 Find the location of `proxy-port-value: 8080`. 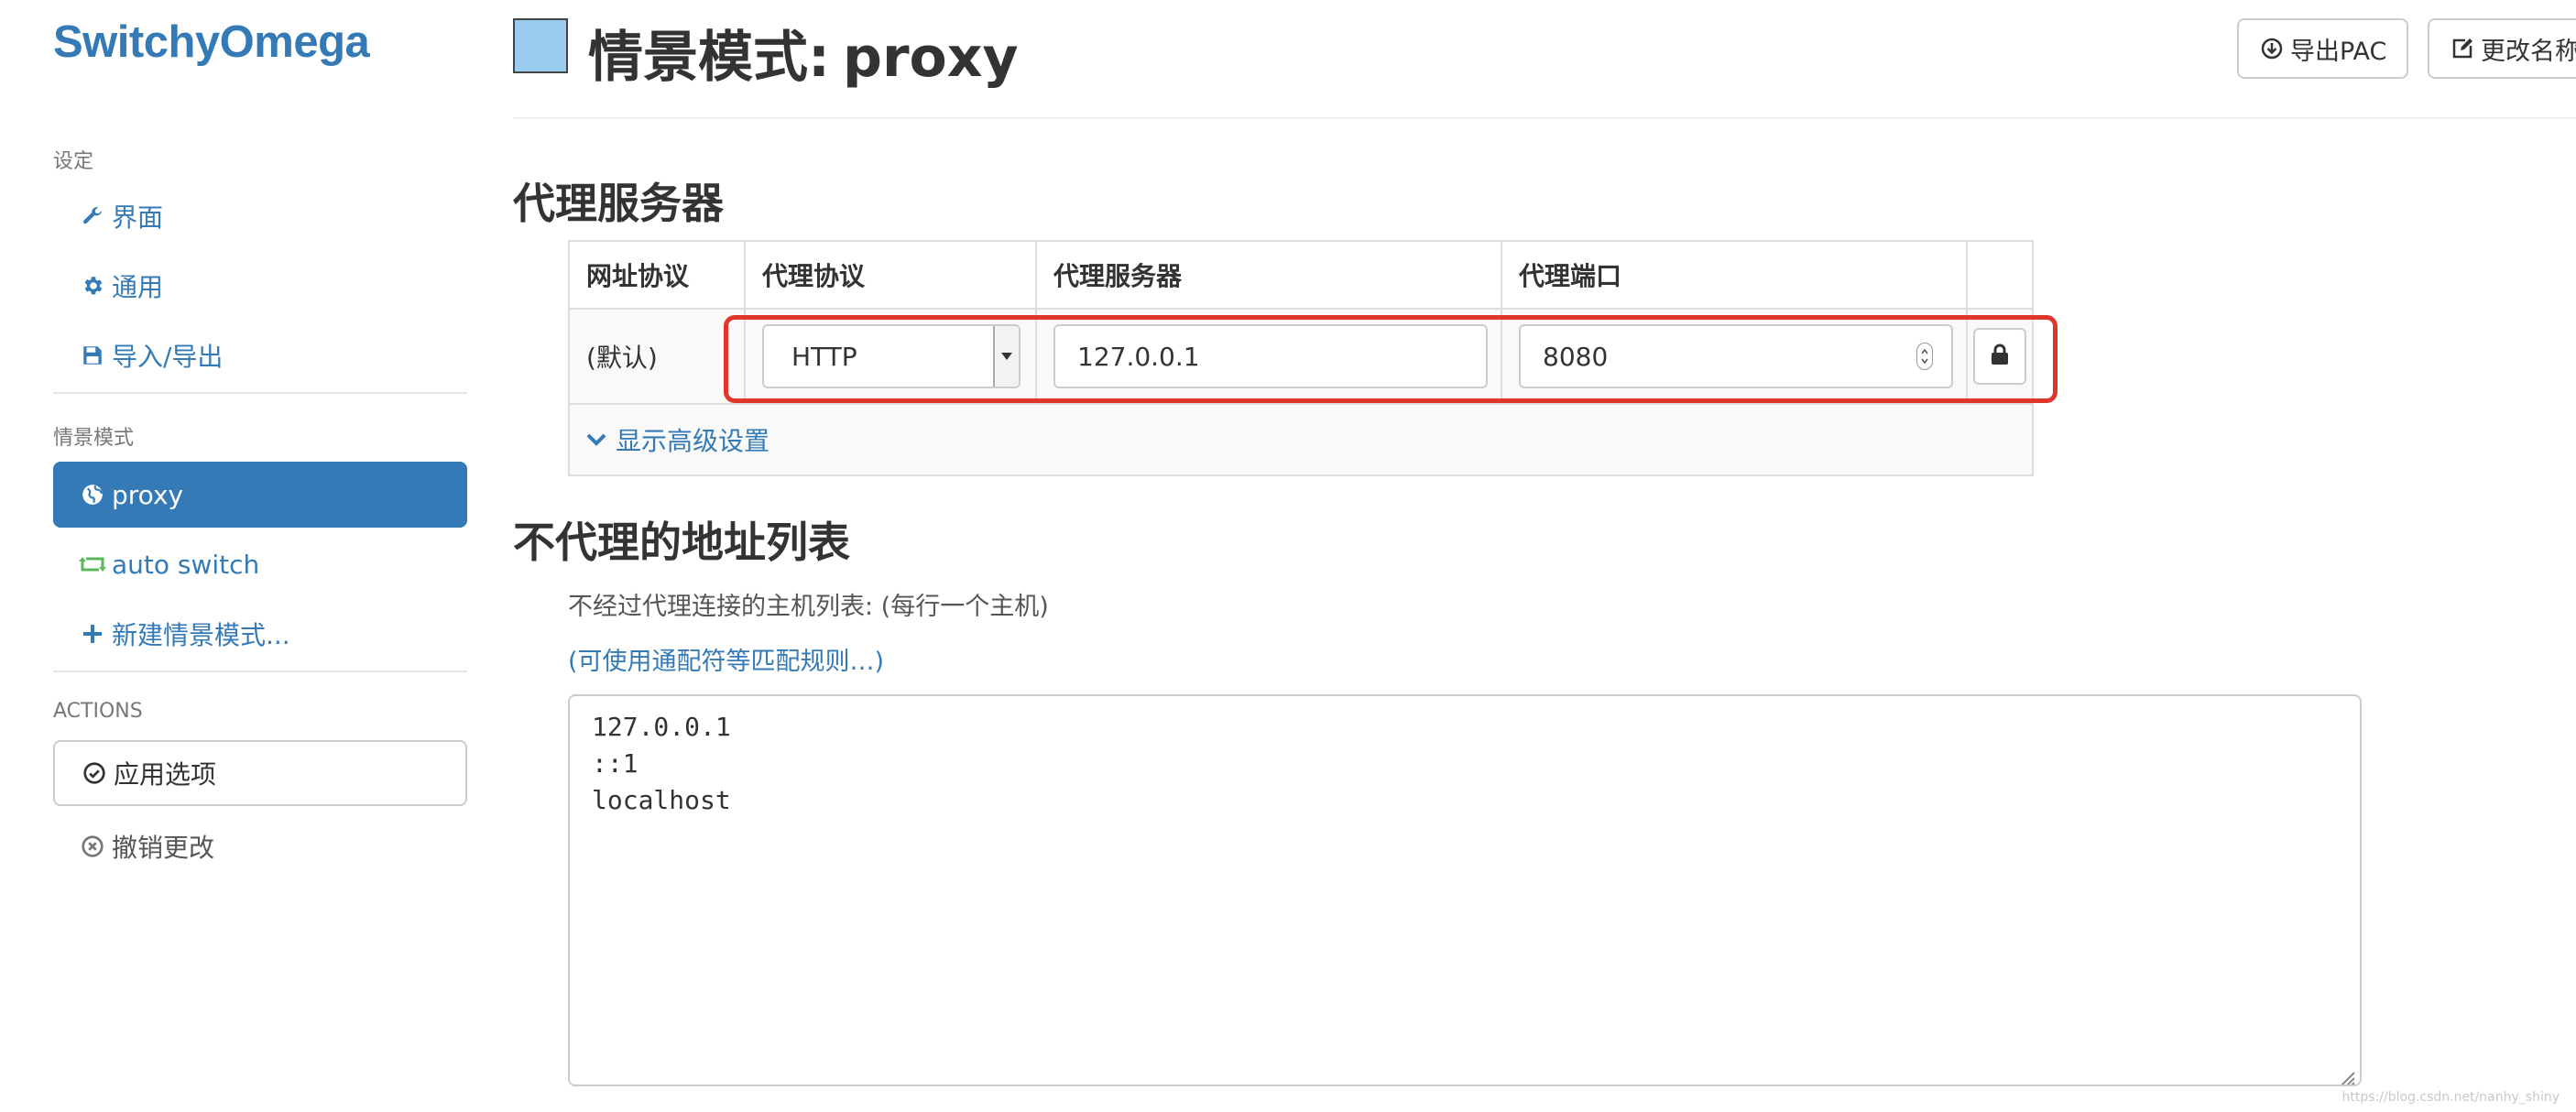

proxy-port-value: 8080 is located at coordinates (1576, 356).